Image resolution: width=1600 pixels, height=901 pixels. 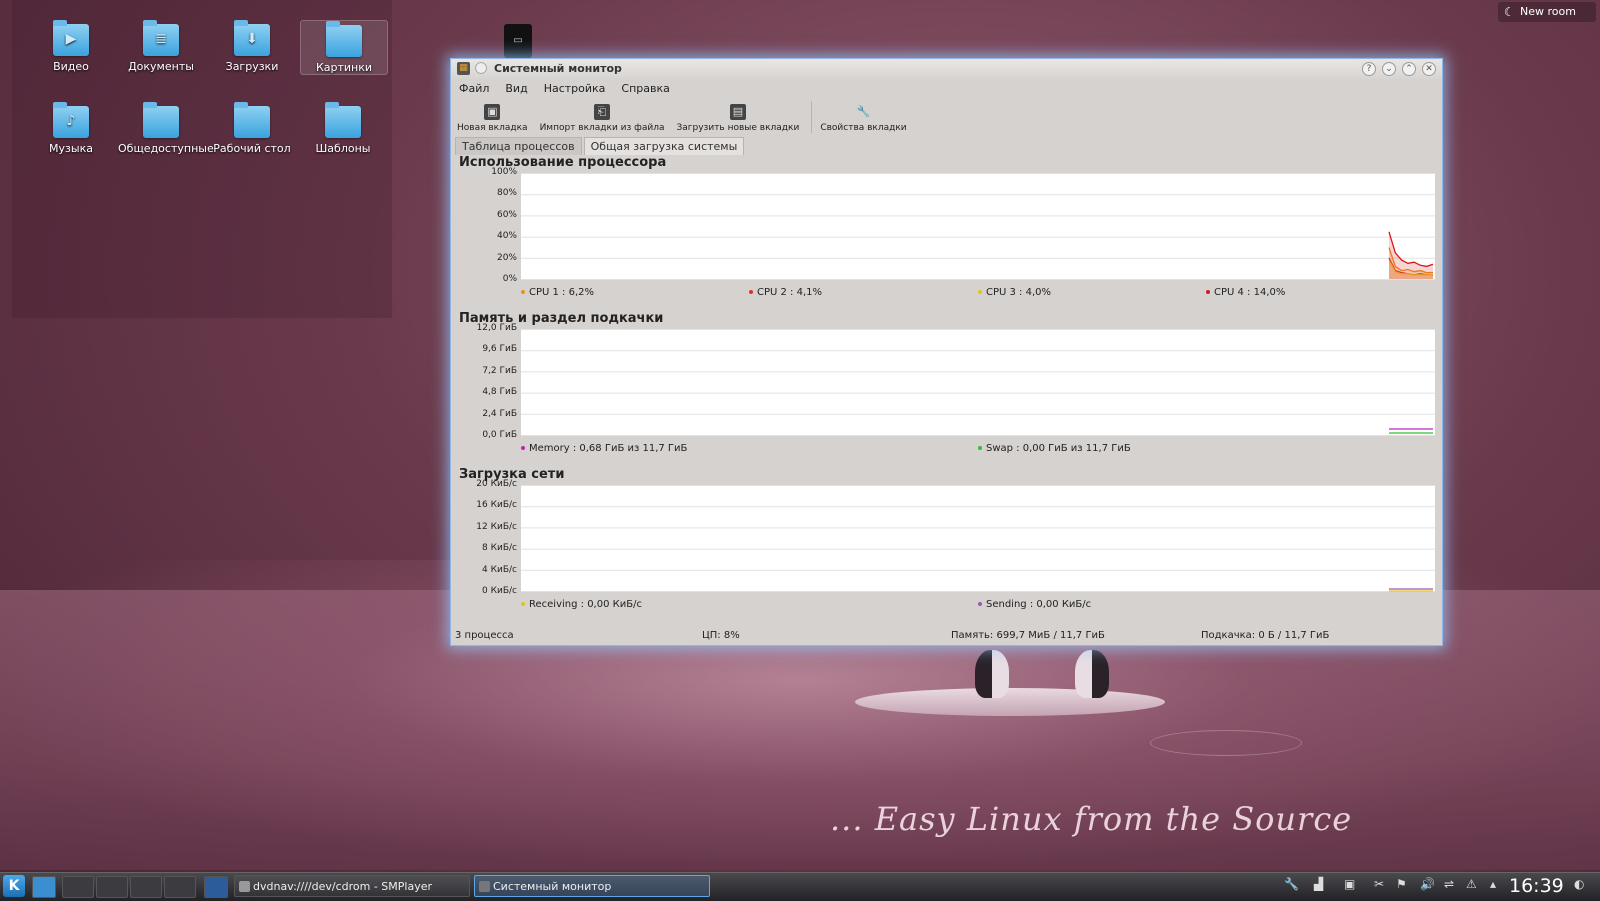 What do you see at coordinates (496, 505) in the screenshot?
I see `y-tick-label: 16 КиБ/с` at bounding box center [496, 505].